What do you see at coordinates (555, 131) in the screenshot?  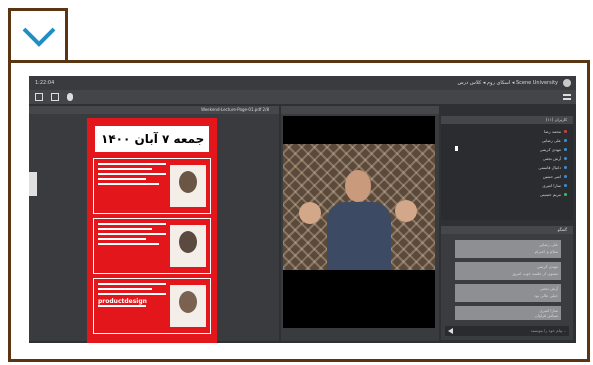 I see `user-item: محمد رضا` at bounding box center [555, 131].